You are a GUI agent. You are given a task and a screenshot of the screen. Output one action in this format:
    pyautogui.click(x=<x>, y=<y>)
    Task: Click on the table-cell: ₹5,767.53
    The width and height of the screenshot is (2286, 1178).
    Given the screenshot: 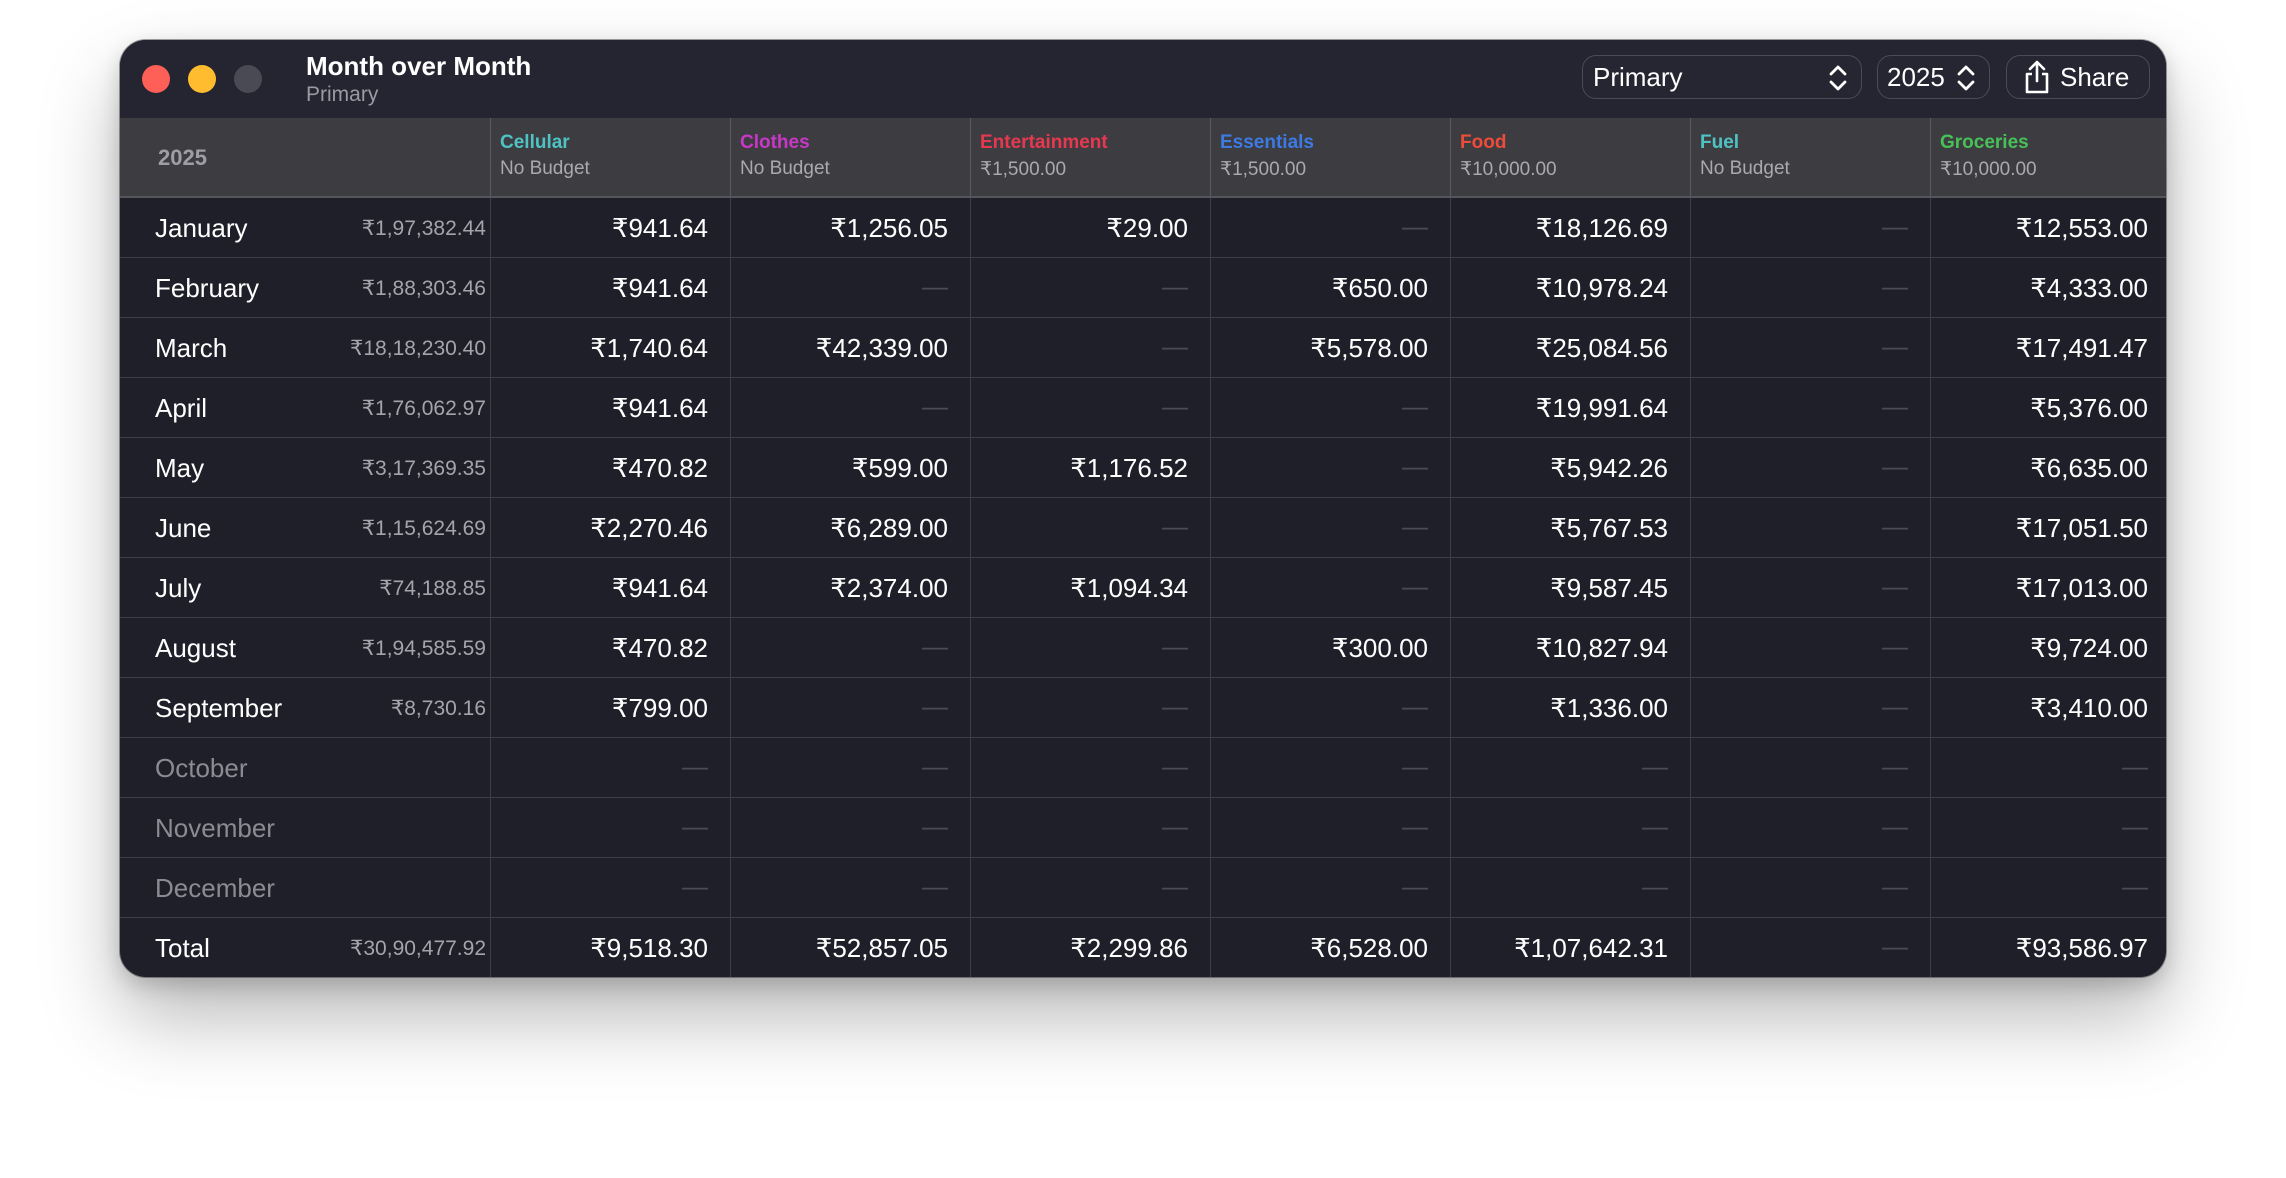 What is the action you would take?
    pyautogui.click(x=1570, y=528)
    